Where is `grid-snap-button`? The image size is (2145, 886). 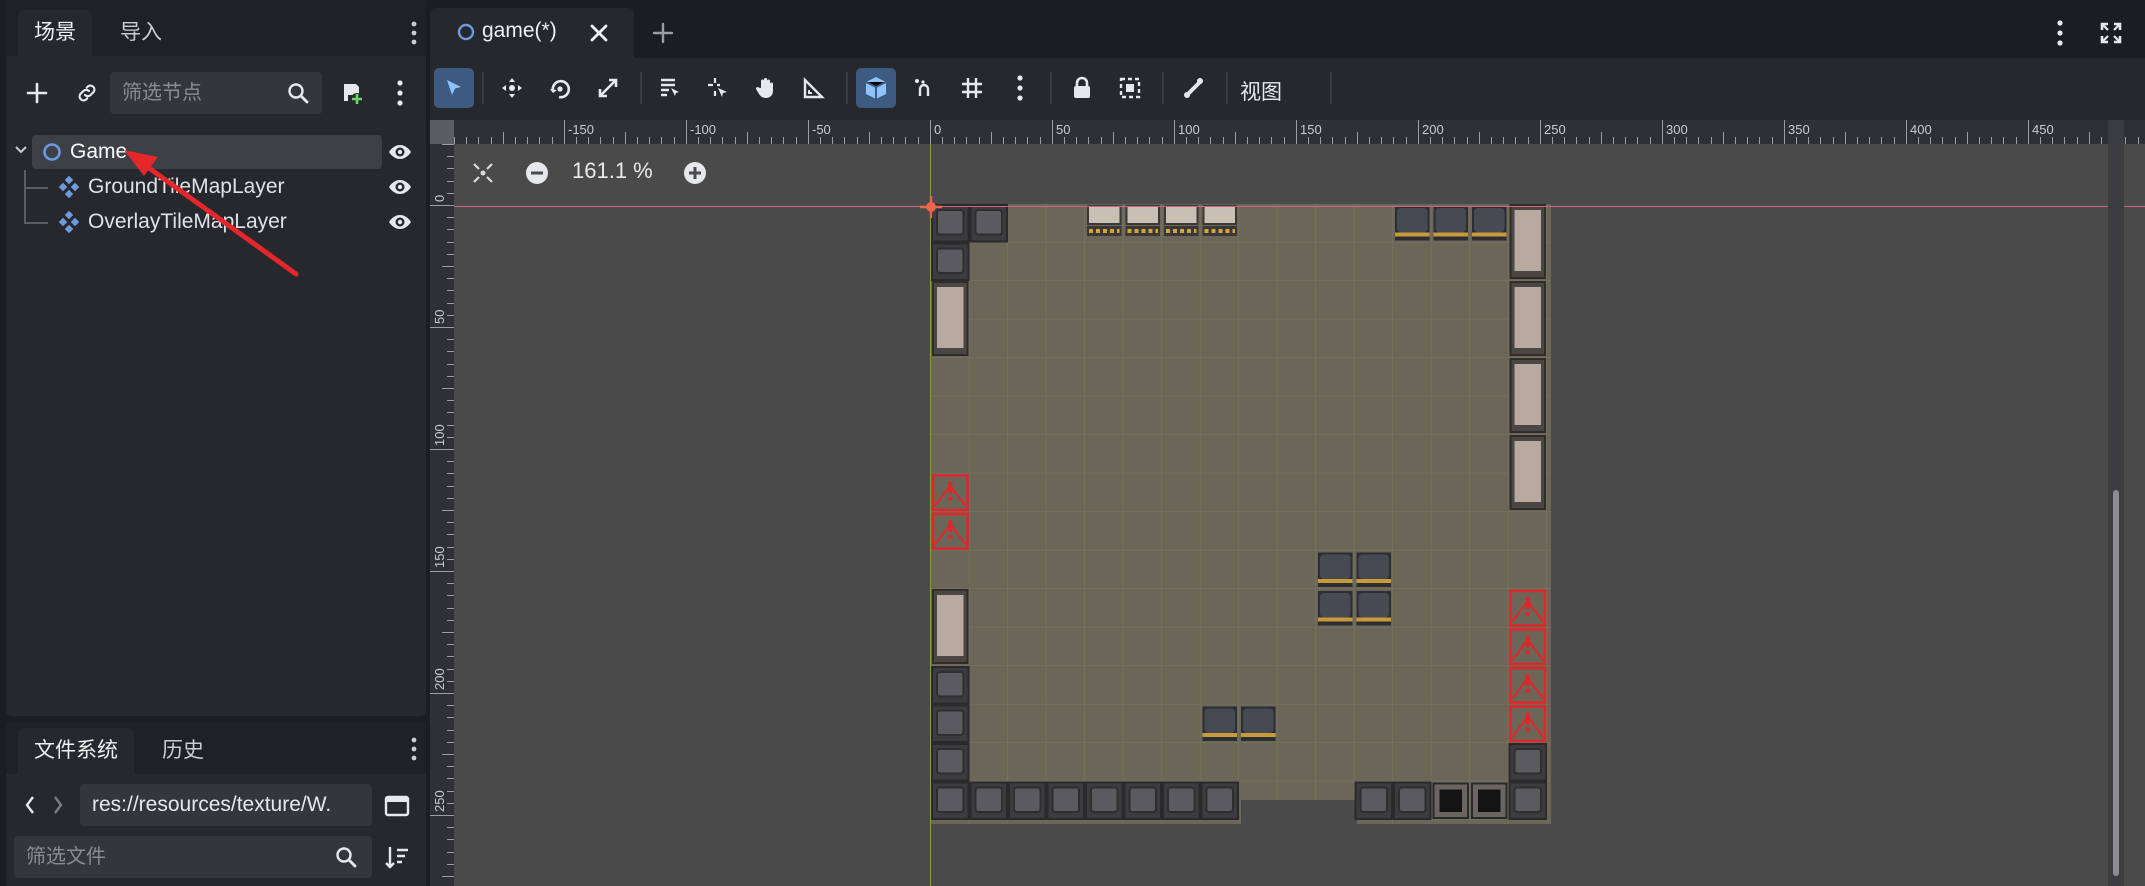 grid-snap-button is located at coordinates (972, 88).